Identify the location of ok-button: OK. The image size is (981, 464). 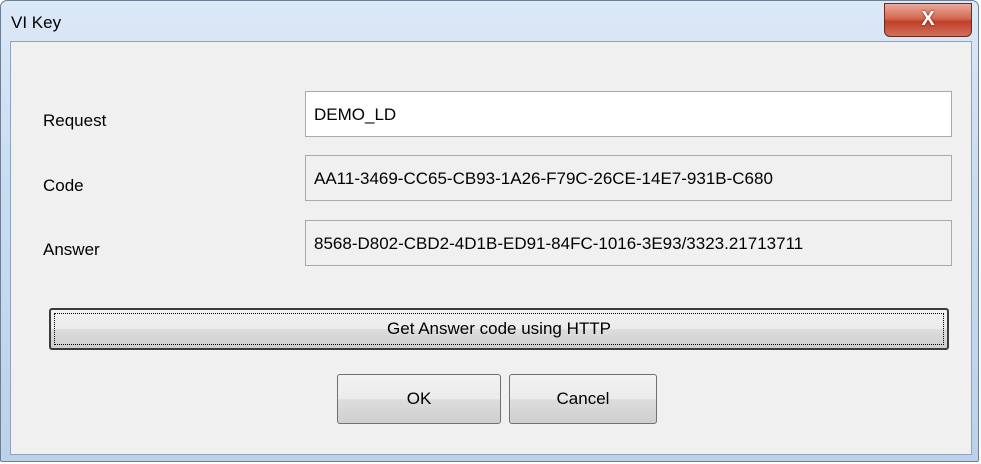
(419, 399).